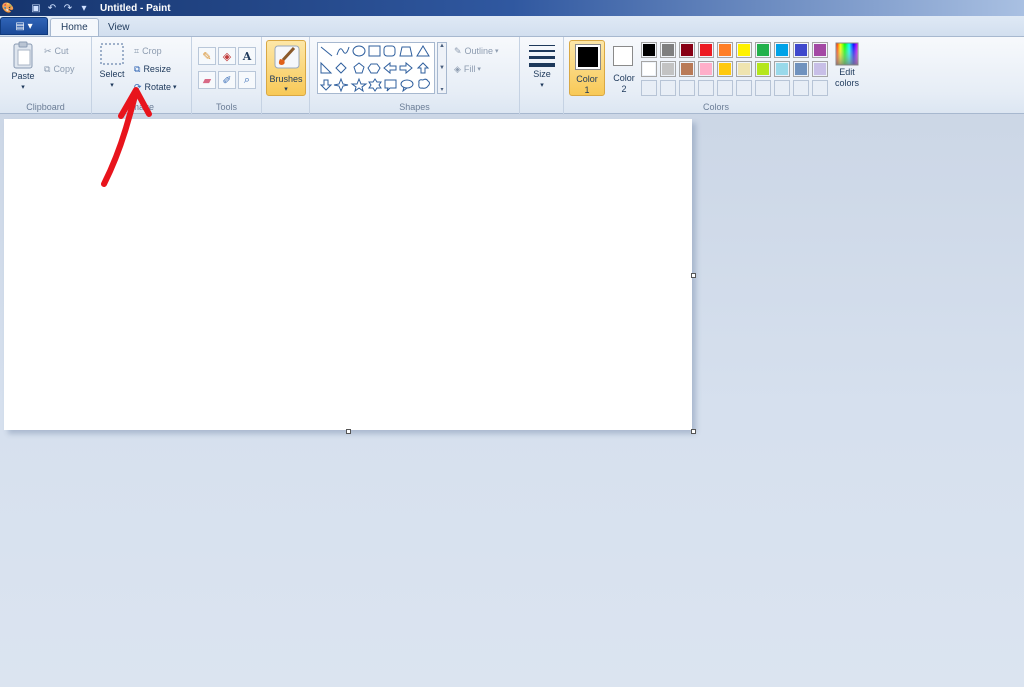 The image size is (1024, 687). Describe the element at coordinates (415, 76) in the screenshot. I see `shapes-group: ▲ ▼ ▾ ✎ Outline ▾ ◈ Fill ▾ Shapes` at that location.